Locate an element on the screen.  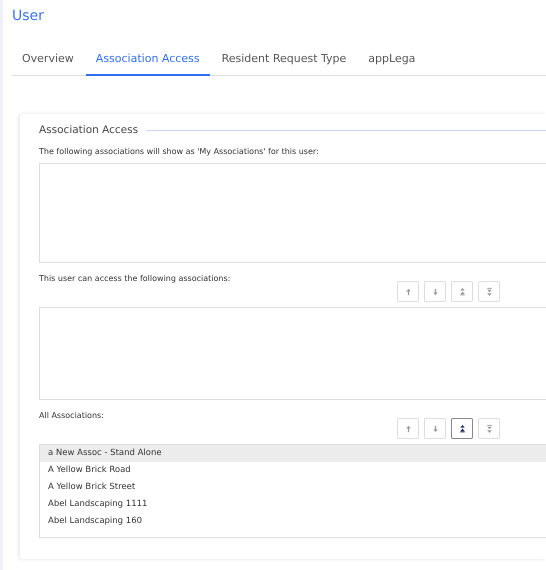
move-button is located at coordinates (462, 428).